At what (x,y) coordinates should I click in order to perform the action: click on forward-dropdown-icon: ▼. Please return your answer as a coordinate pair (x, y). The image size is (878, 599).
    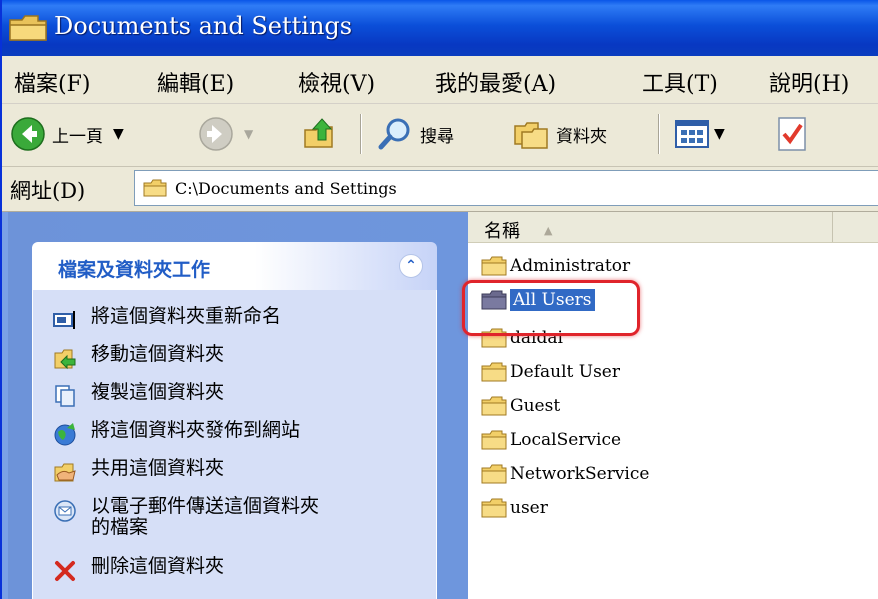
    Looking at the image, I should click on (248, 134).